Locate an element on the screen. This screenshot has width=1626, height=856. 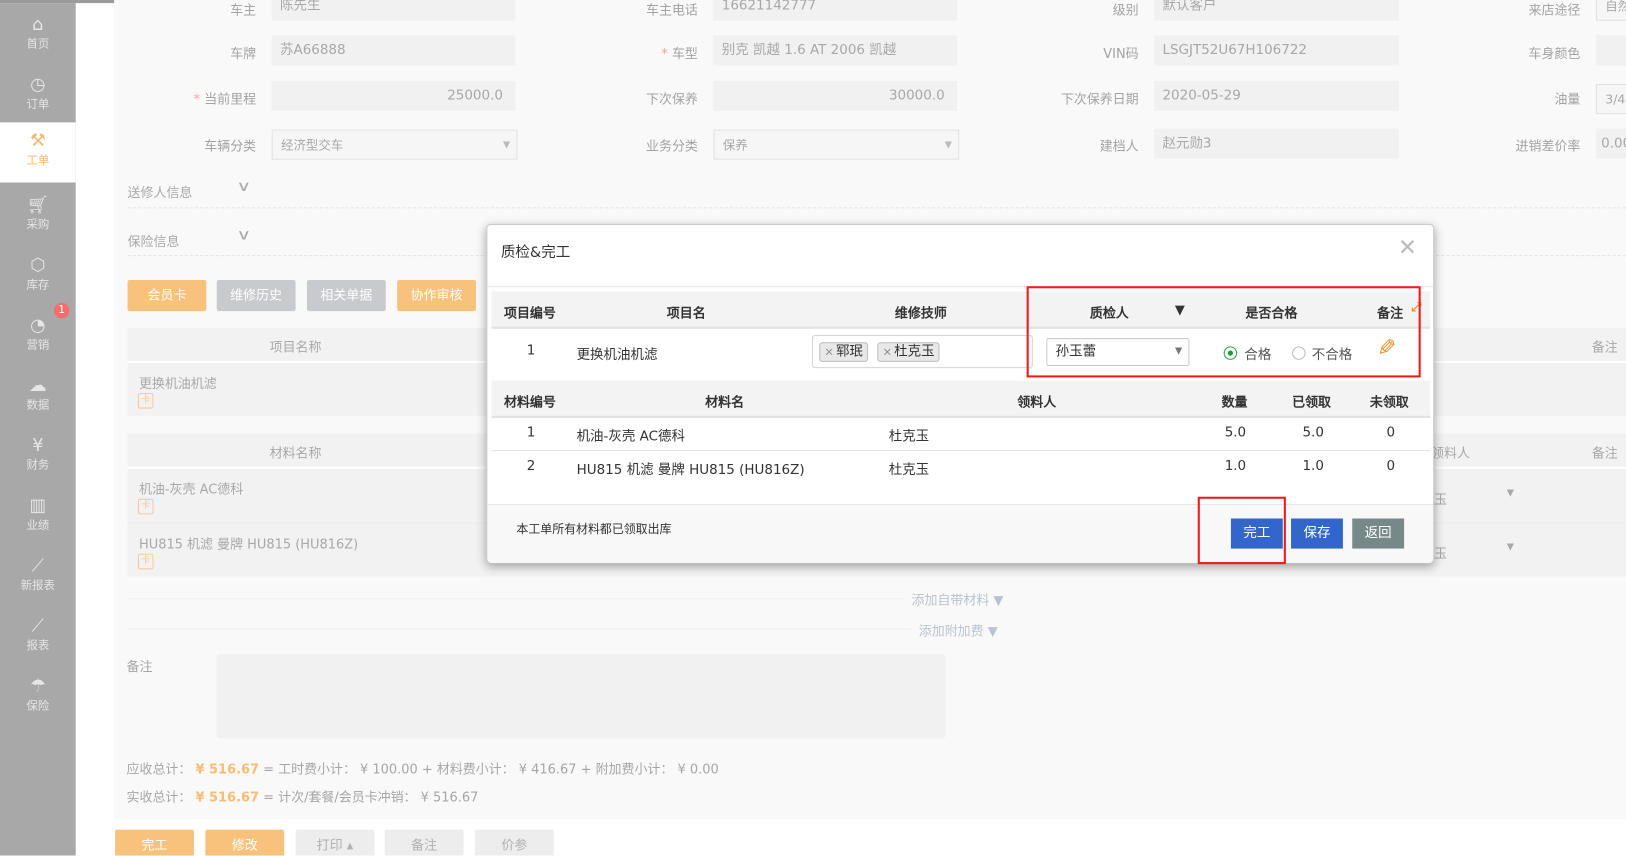
sidebar-item-insurance: ☂︎ 保险 is located at coordinates (38, 698).